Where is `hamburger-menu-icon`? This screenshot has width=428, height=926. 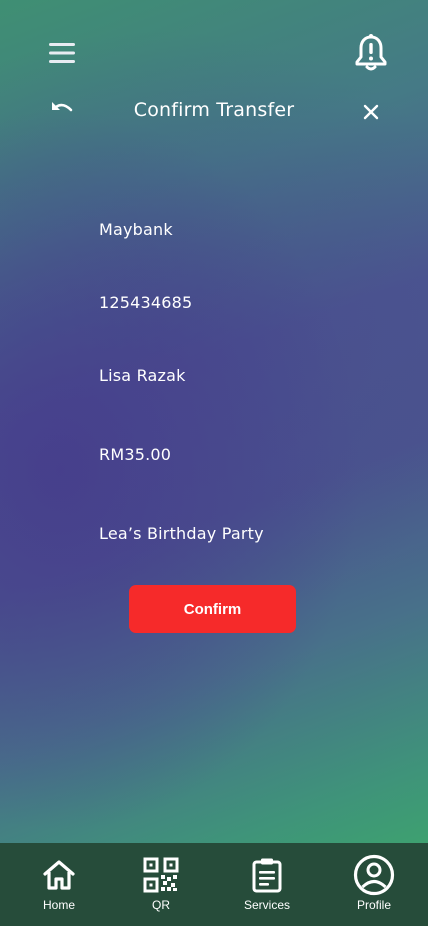 hamburger-menu-icon is located at coordinates (62, 53).